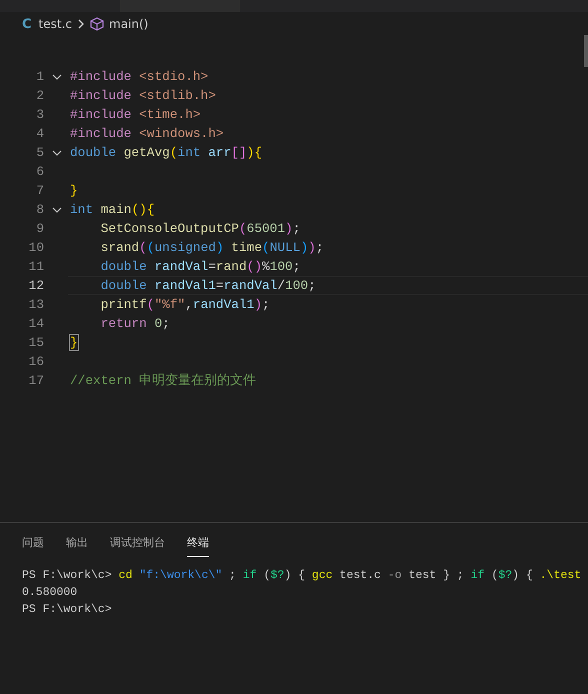  Describe the element at coordinates (137, 545) in the screenshot. I see `panel-tab: 调试控制台` at that location.